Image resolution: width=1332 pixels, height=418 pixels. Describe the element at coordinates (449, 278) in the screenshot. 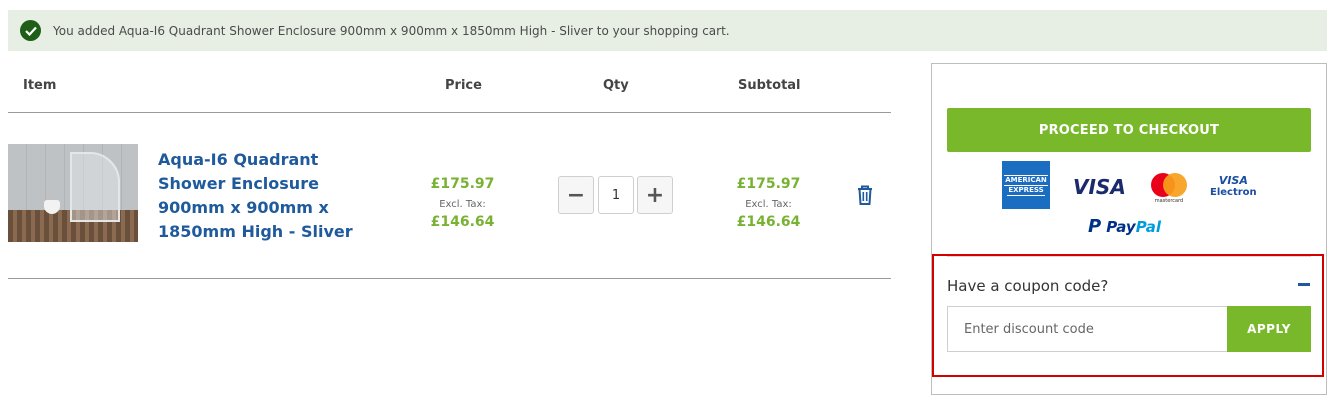

I see `table-divider-bottom` at that location.